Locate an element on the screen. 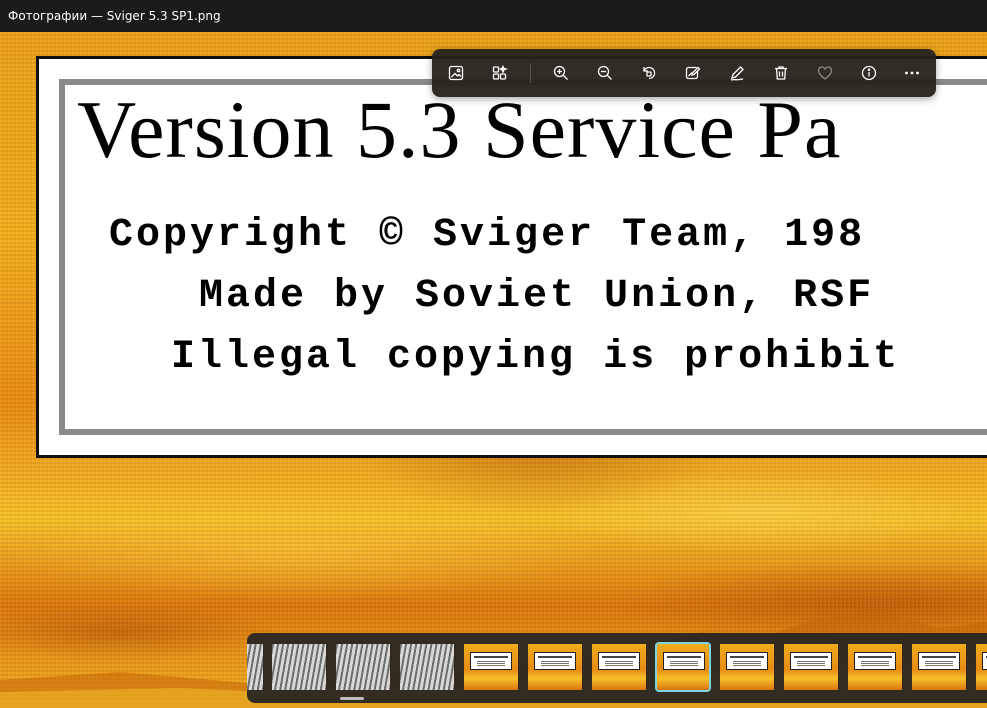  image-button is located at coordinates (456, 73).